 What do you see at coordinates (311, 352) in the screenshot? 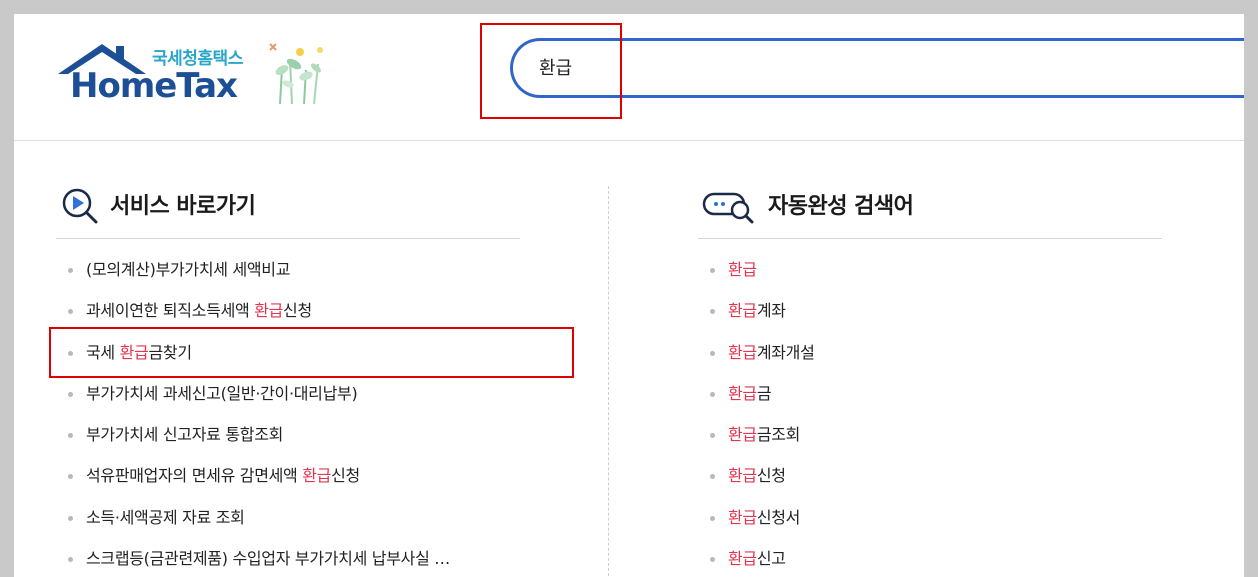
I see `refund-item-highlight-box` at bounding box center [311, 352].